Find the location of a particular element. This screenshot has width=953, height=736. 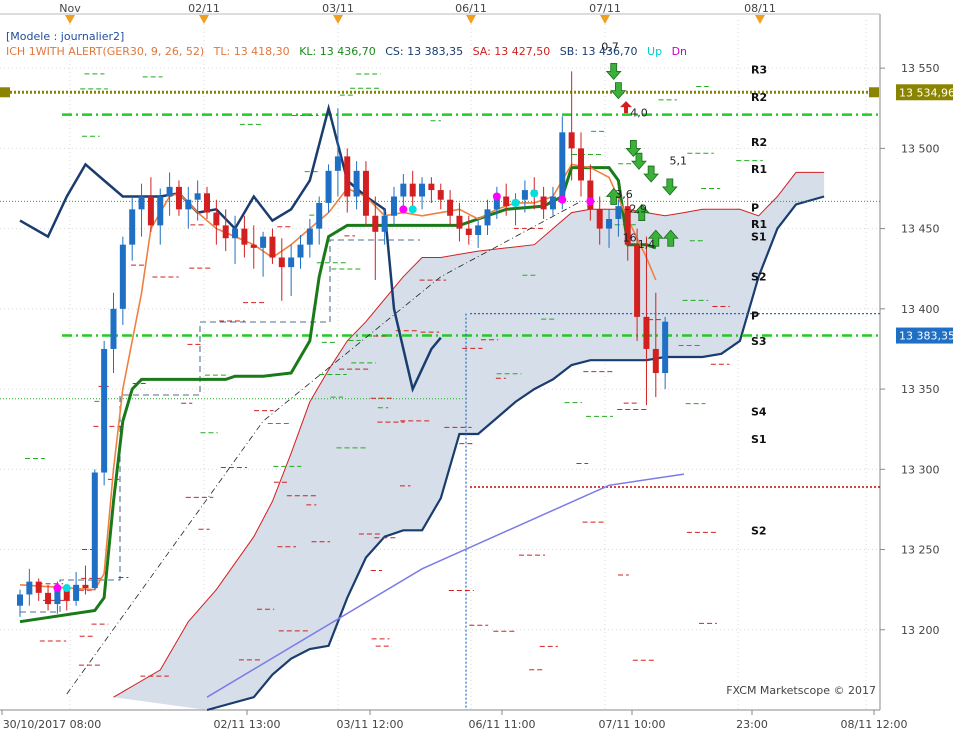

bottom-date-label: 03/11 12:00 is located at coordinates (370, 724).